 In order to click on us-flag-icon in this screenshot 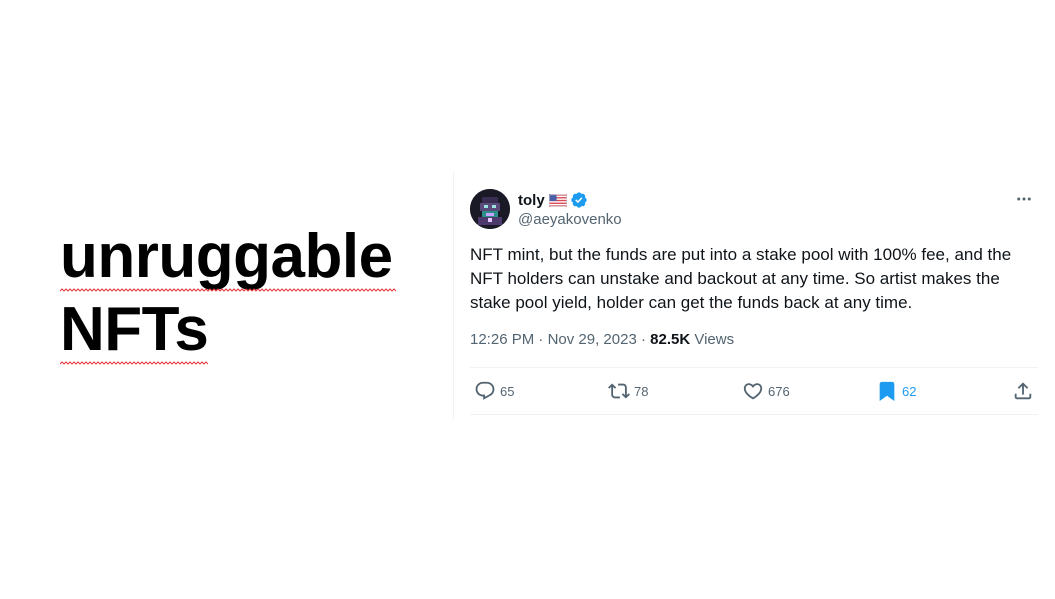, I will do `click(557, 200)`.